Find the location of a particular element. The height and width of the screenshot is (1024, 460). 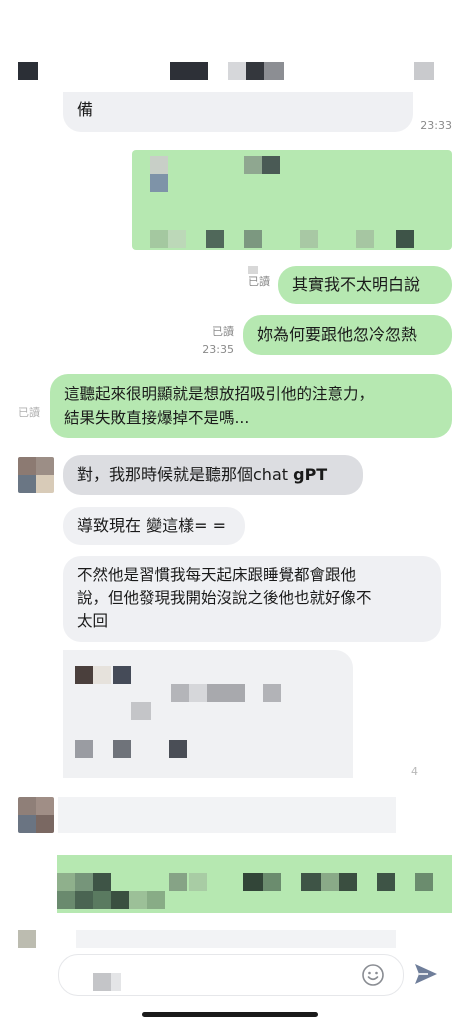

message-bubble: 其實我不太明白說 is located at coordinates (365, 285).